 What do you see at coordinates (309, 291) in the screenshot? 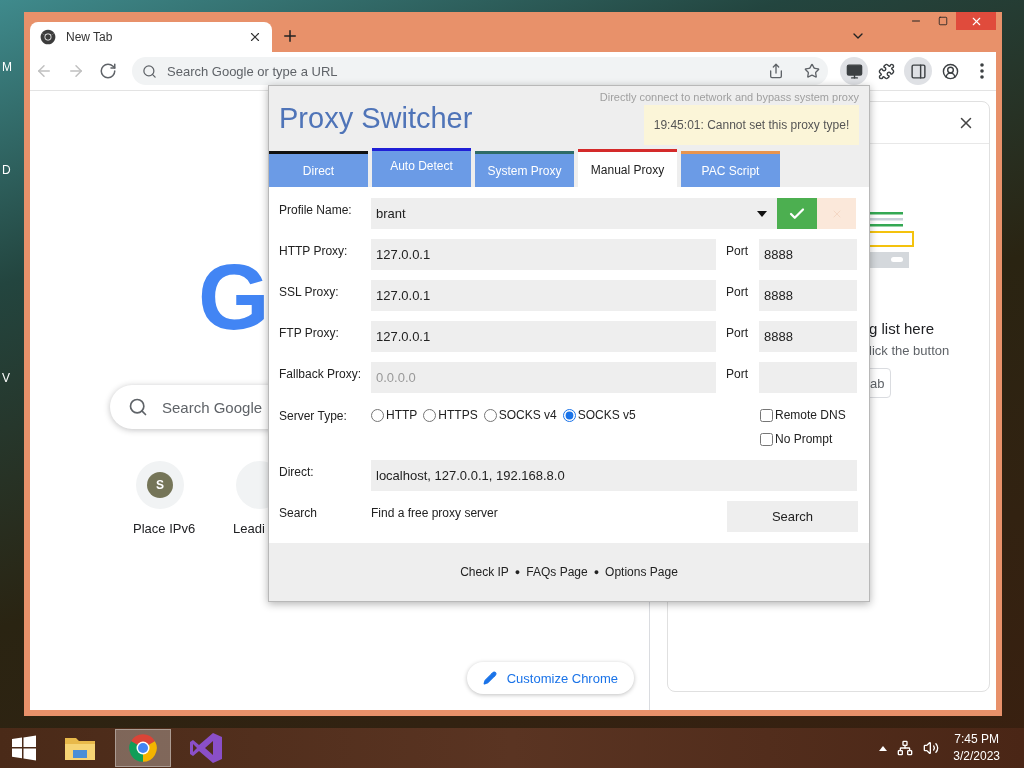
I see `field-label: SSL Proxy:` at bounding box center [309, 291].